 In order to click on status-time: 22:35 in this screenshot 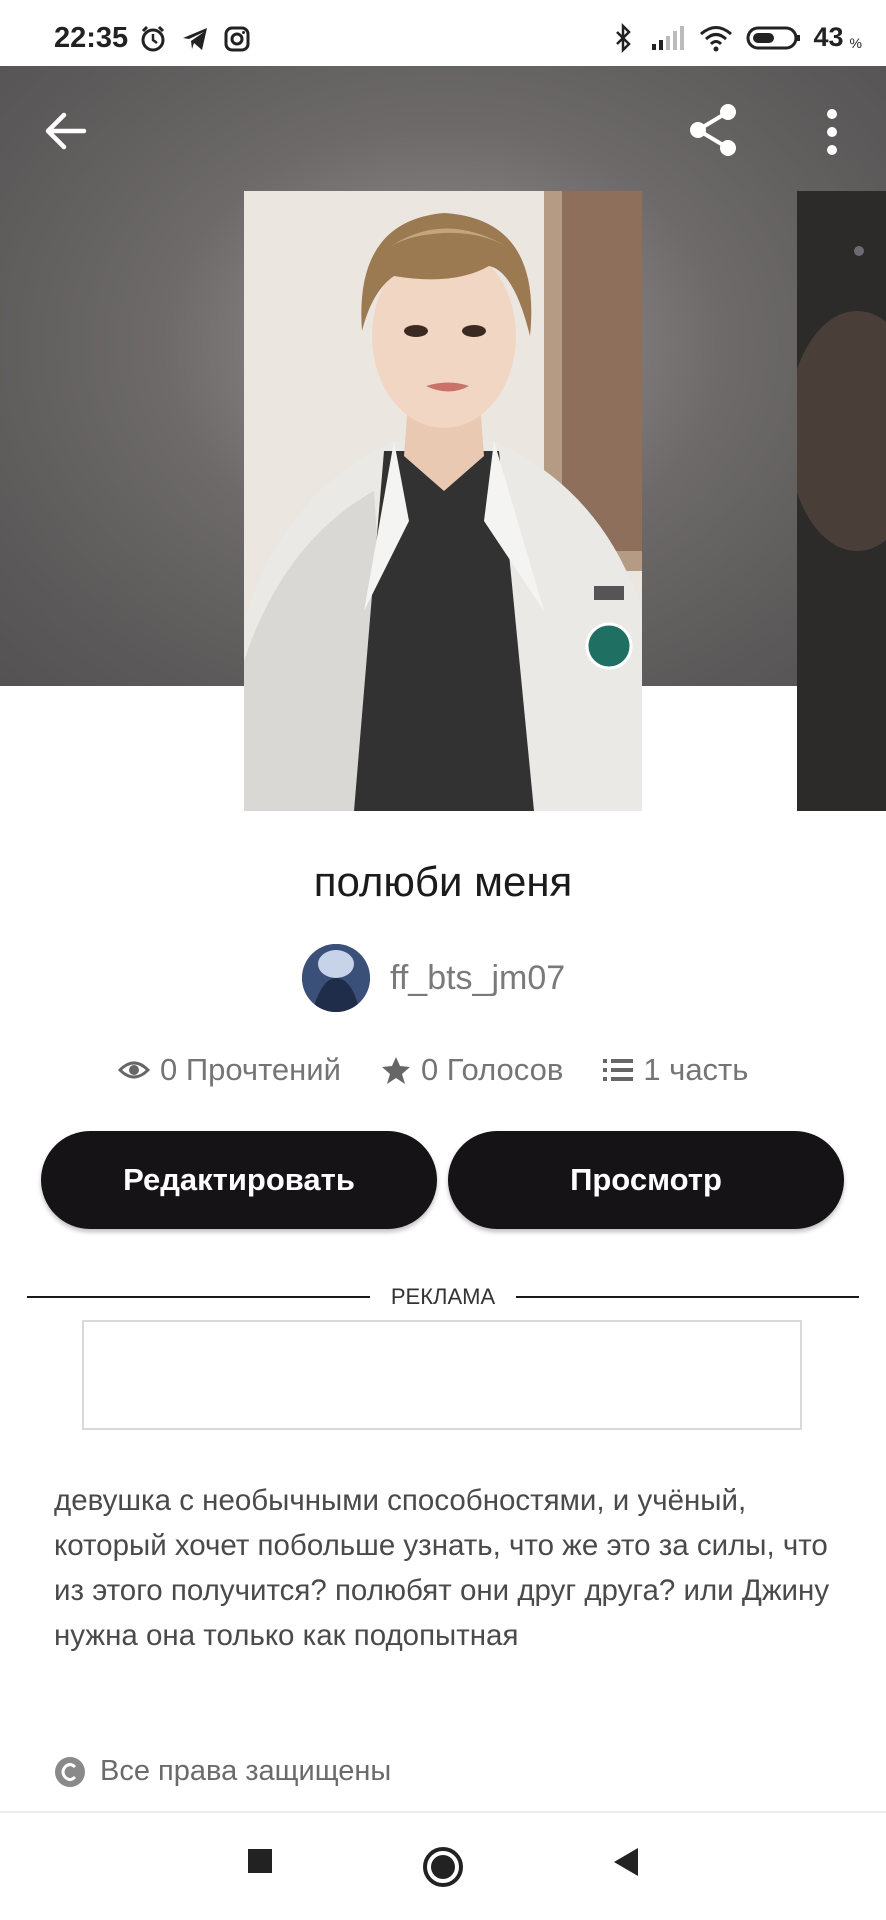, I will do `click(91, 38)`.